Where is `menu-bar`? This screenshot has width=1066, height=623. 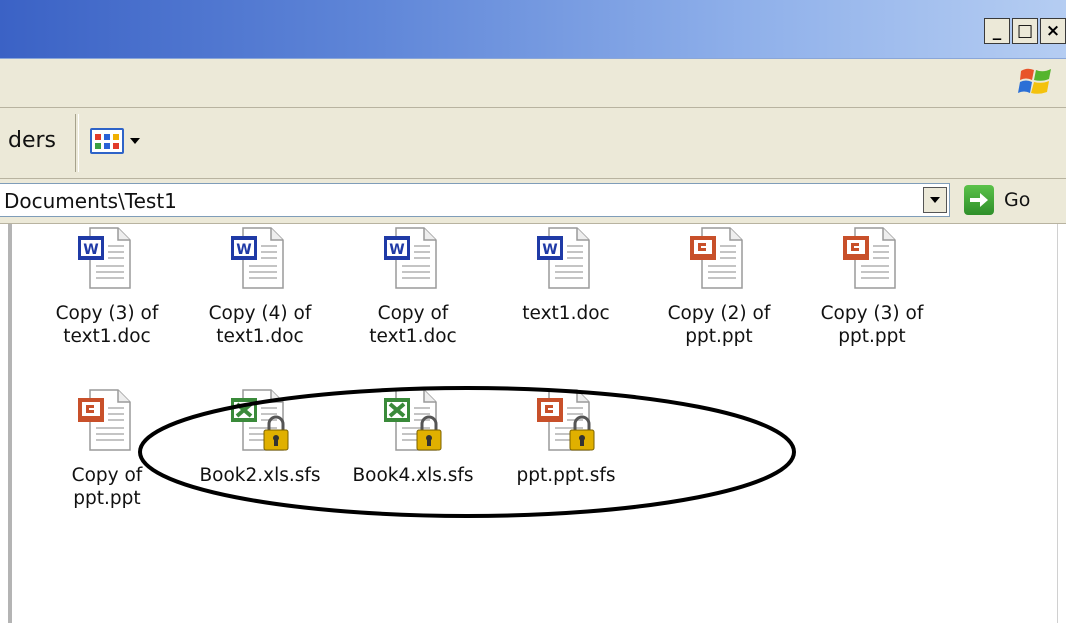
menu-bar is located at coordinates (533, 83).